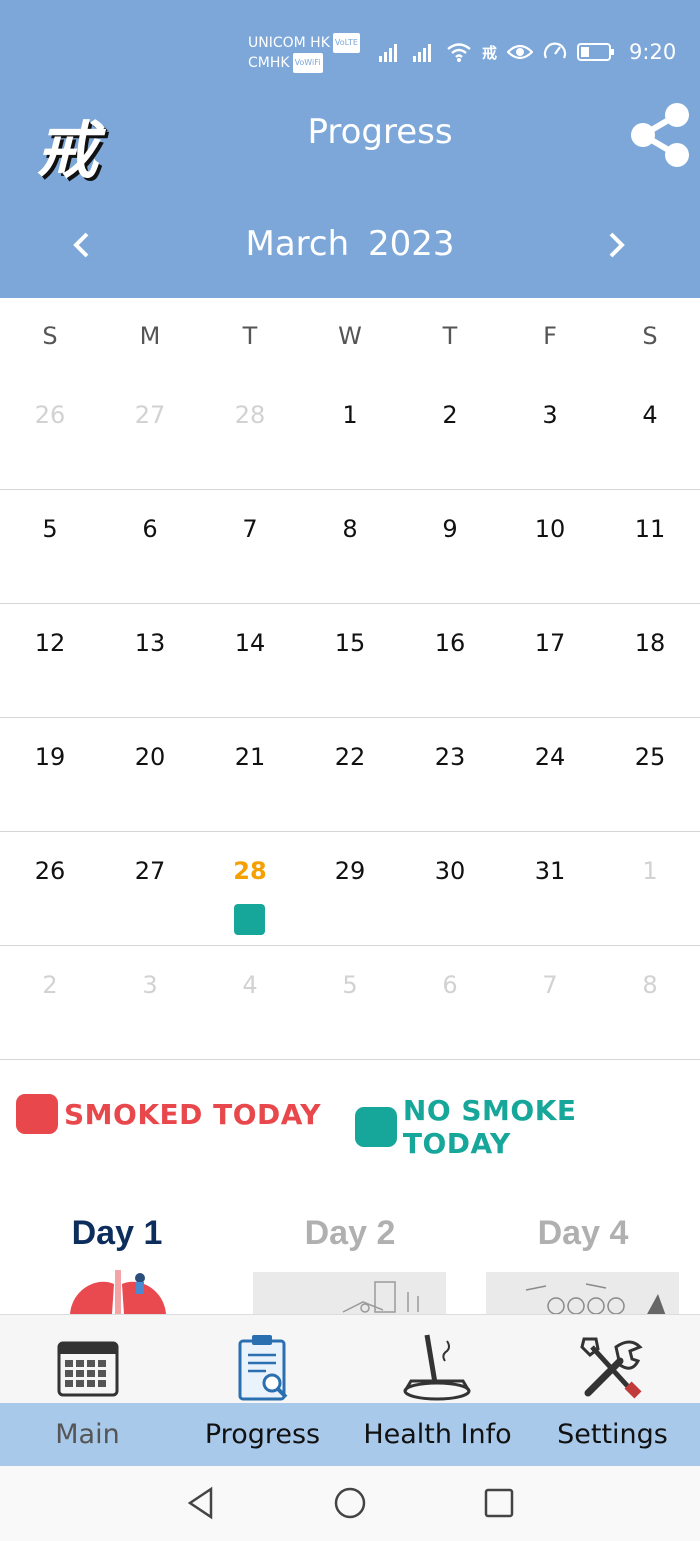 Image resolution: width=700 pixels, height=1541 pixels. What do you see at coordinates (499, 1503) in the screenshot?
I see `recents-icon` at bounding box center [499, 1503].